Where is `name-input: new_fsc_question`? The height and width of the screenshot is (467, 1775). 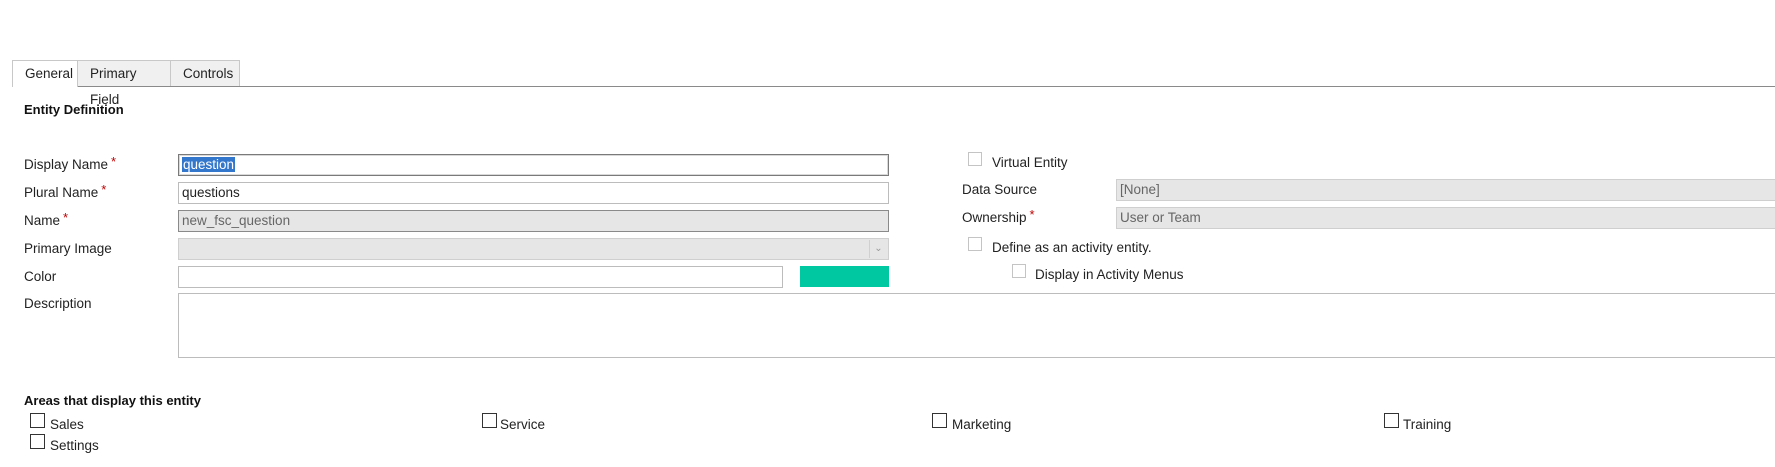
name-input: new_fsc_question is located at coordinates (533, 221).